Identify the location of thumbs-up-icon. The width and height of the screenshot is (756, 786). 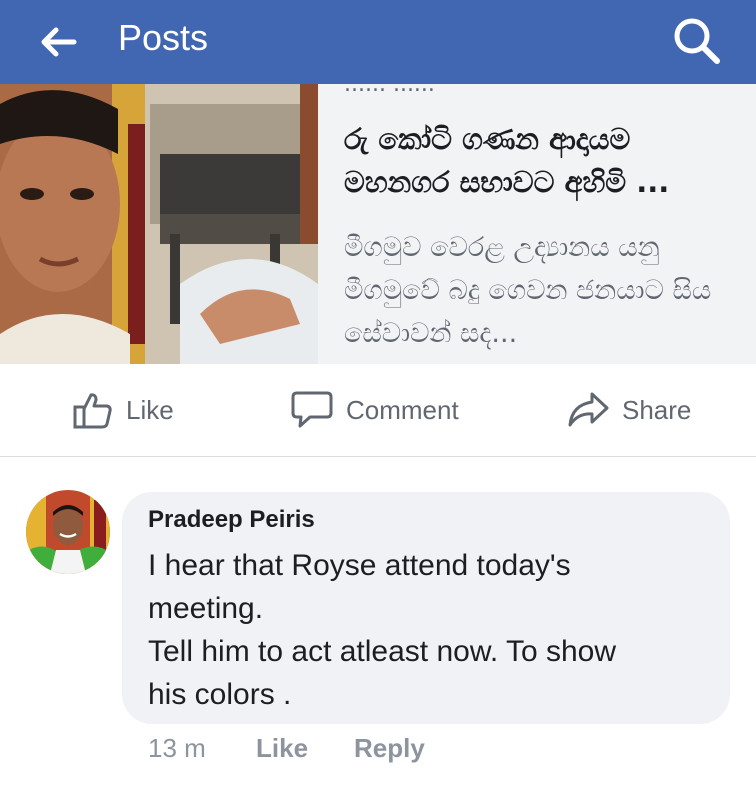
(92, 411).